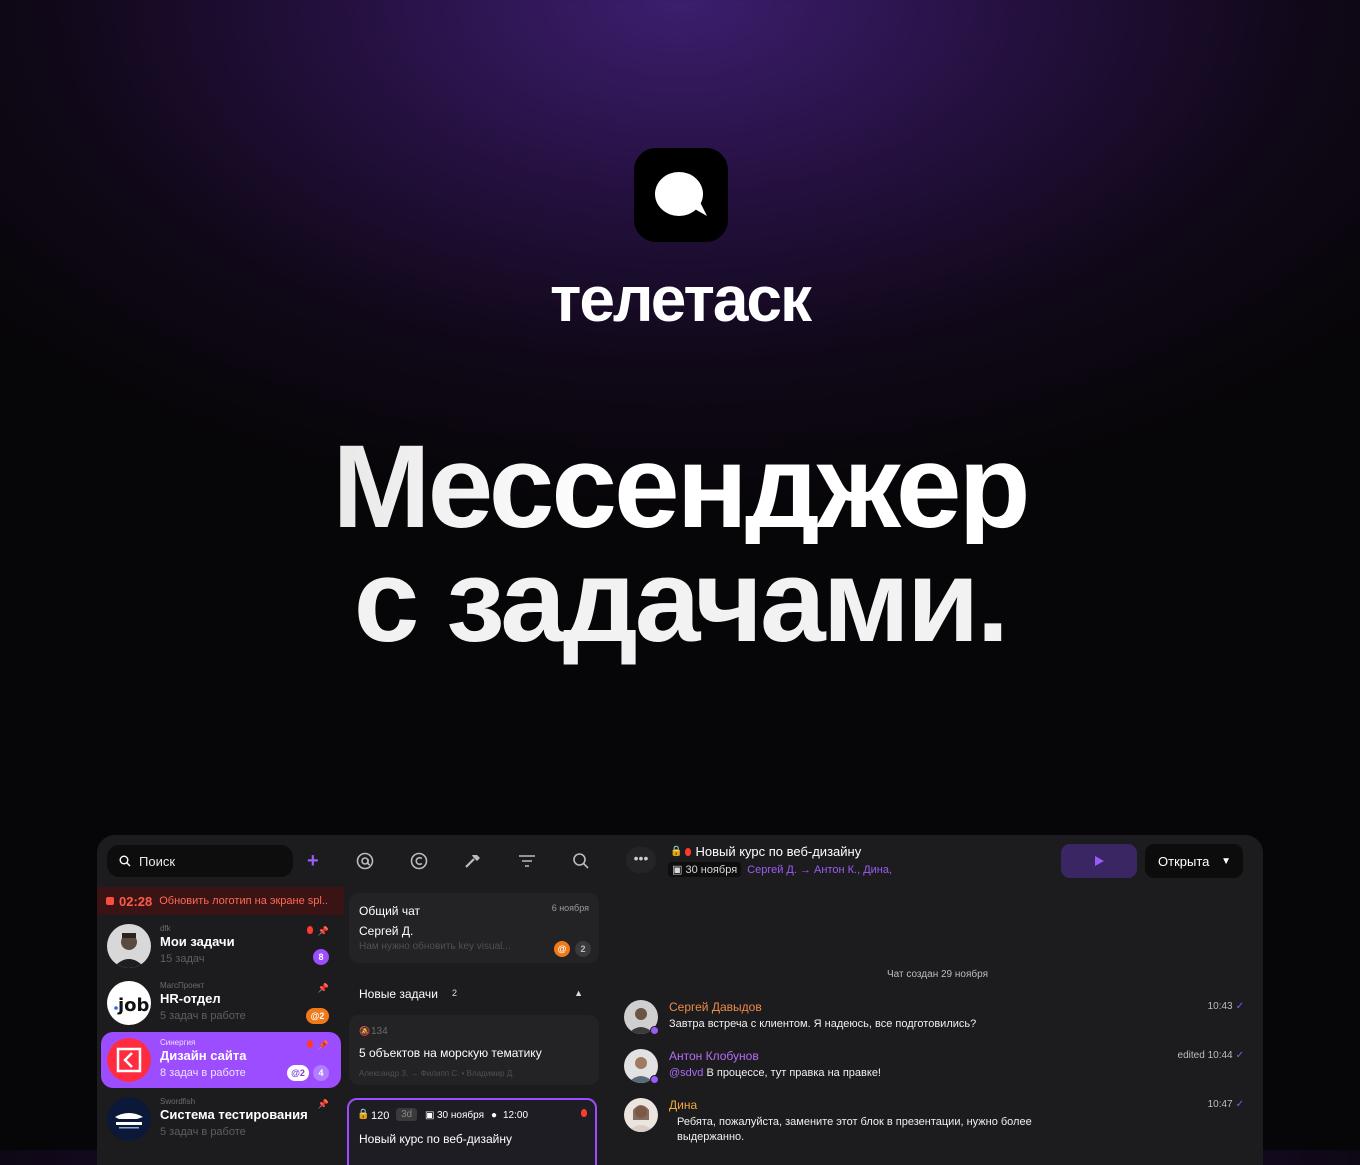 The image size is (1360, 1165). What do you see at coordinates (473, 861) in the screenshot?
I see `hammer-icon` at bounding box center [473, 861].